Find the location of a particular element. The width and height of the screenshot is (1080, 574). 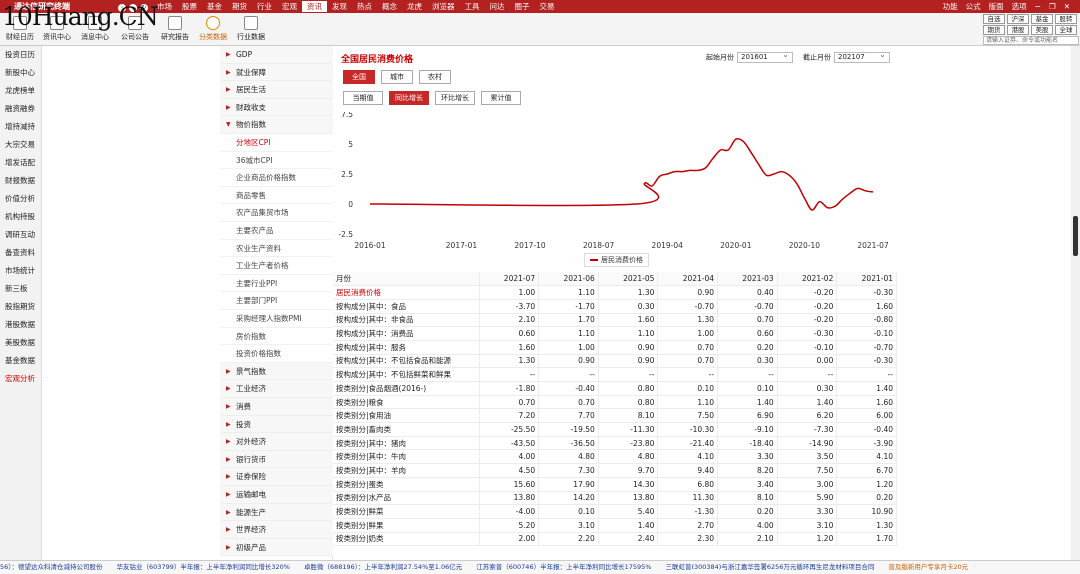

ticker-item: 三联虹普(300384)与浙江嘉华签署6256万元循环再生尼龙材料项目合同 is located at coordinates (769, 567).